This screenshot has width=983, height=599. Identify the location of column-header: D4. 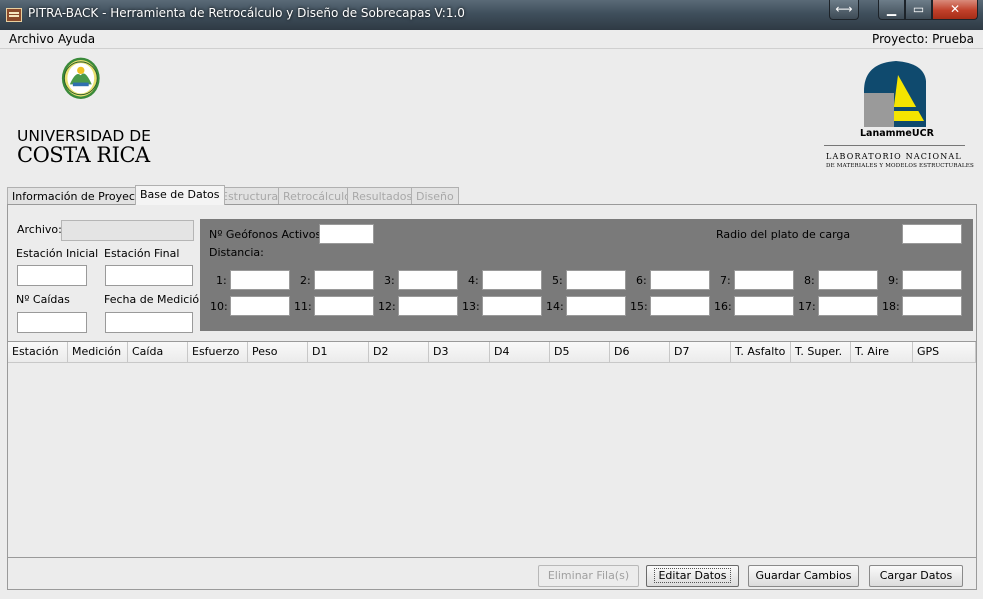
(520, 352).